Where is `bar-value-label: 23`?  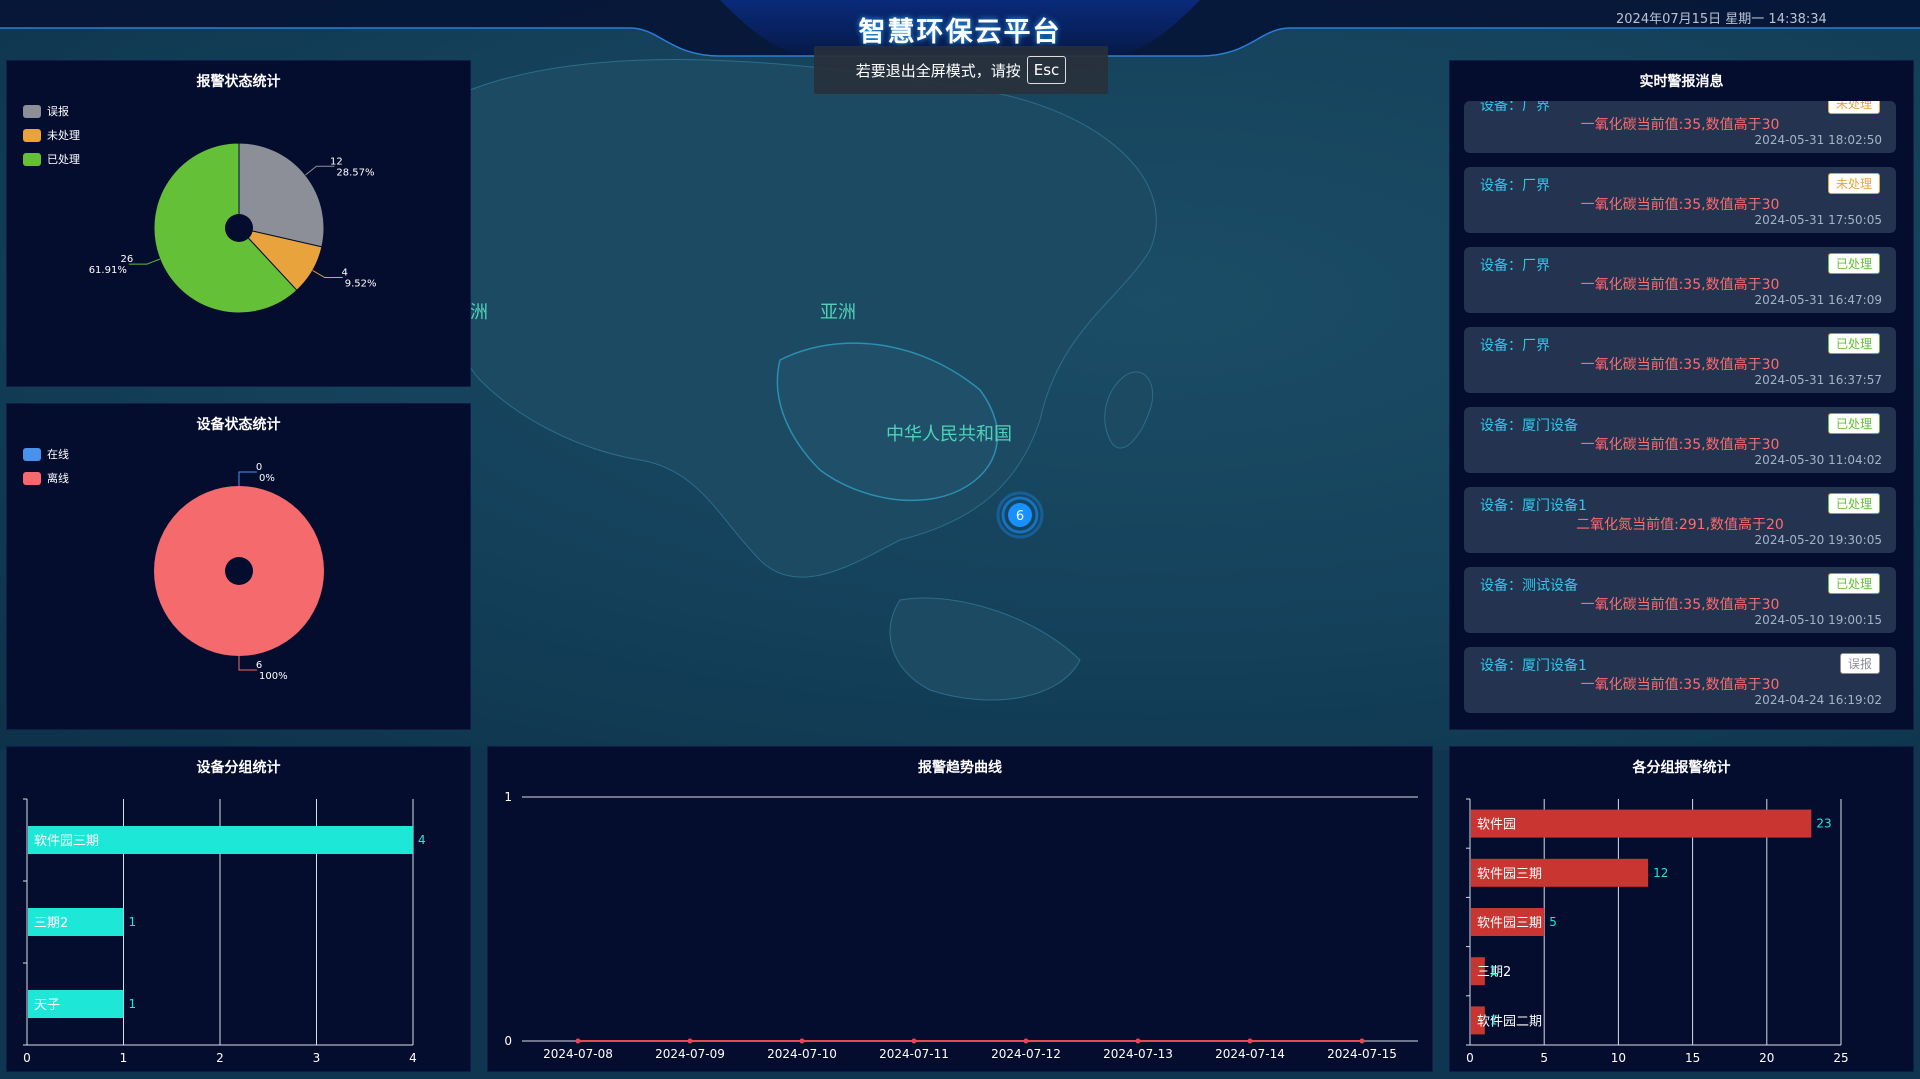 bar-value-label: 23 is located at coordinates (1823, 824).